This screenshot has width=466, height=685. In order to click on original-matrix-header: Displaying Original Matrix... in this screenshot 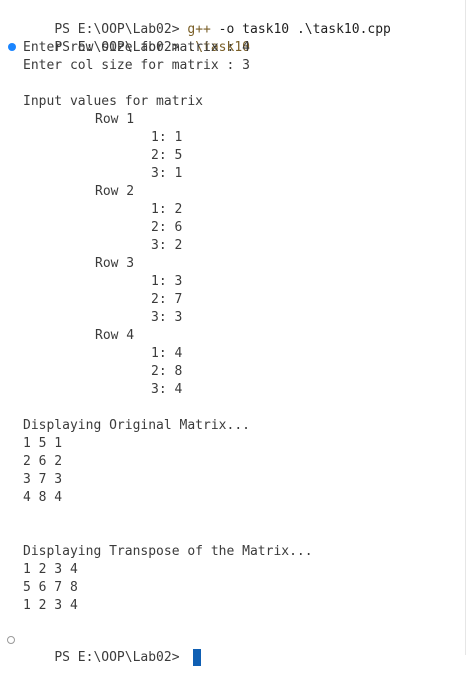, I will do `click(136, 425)`.